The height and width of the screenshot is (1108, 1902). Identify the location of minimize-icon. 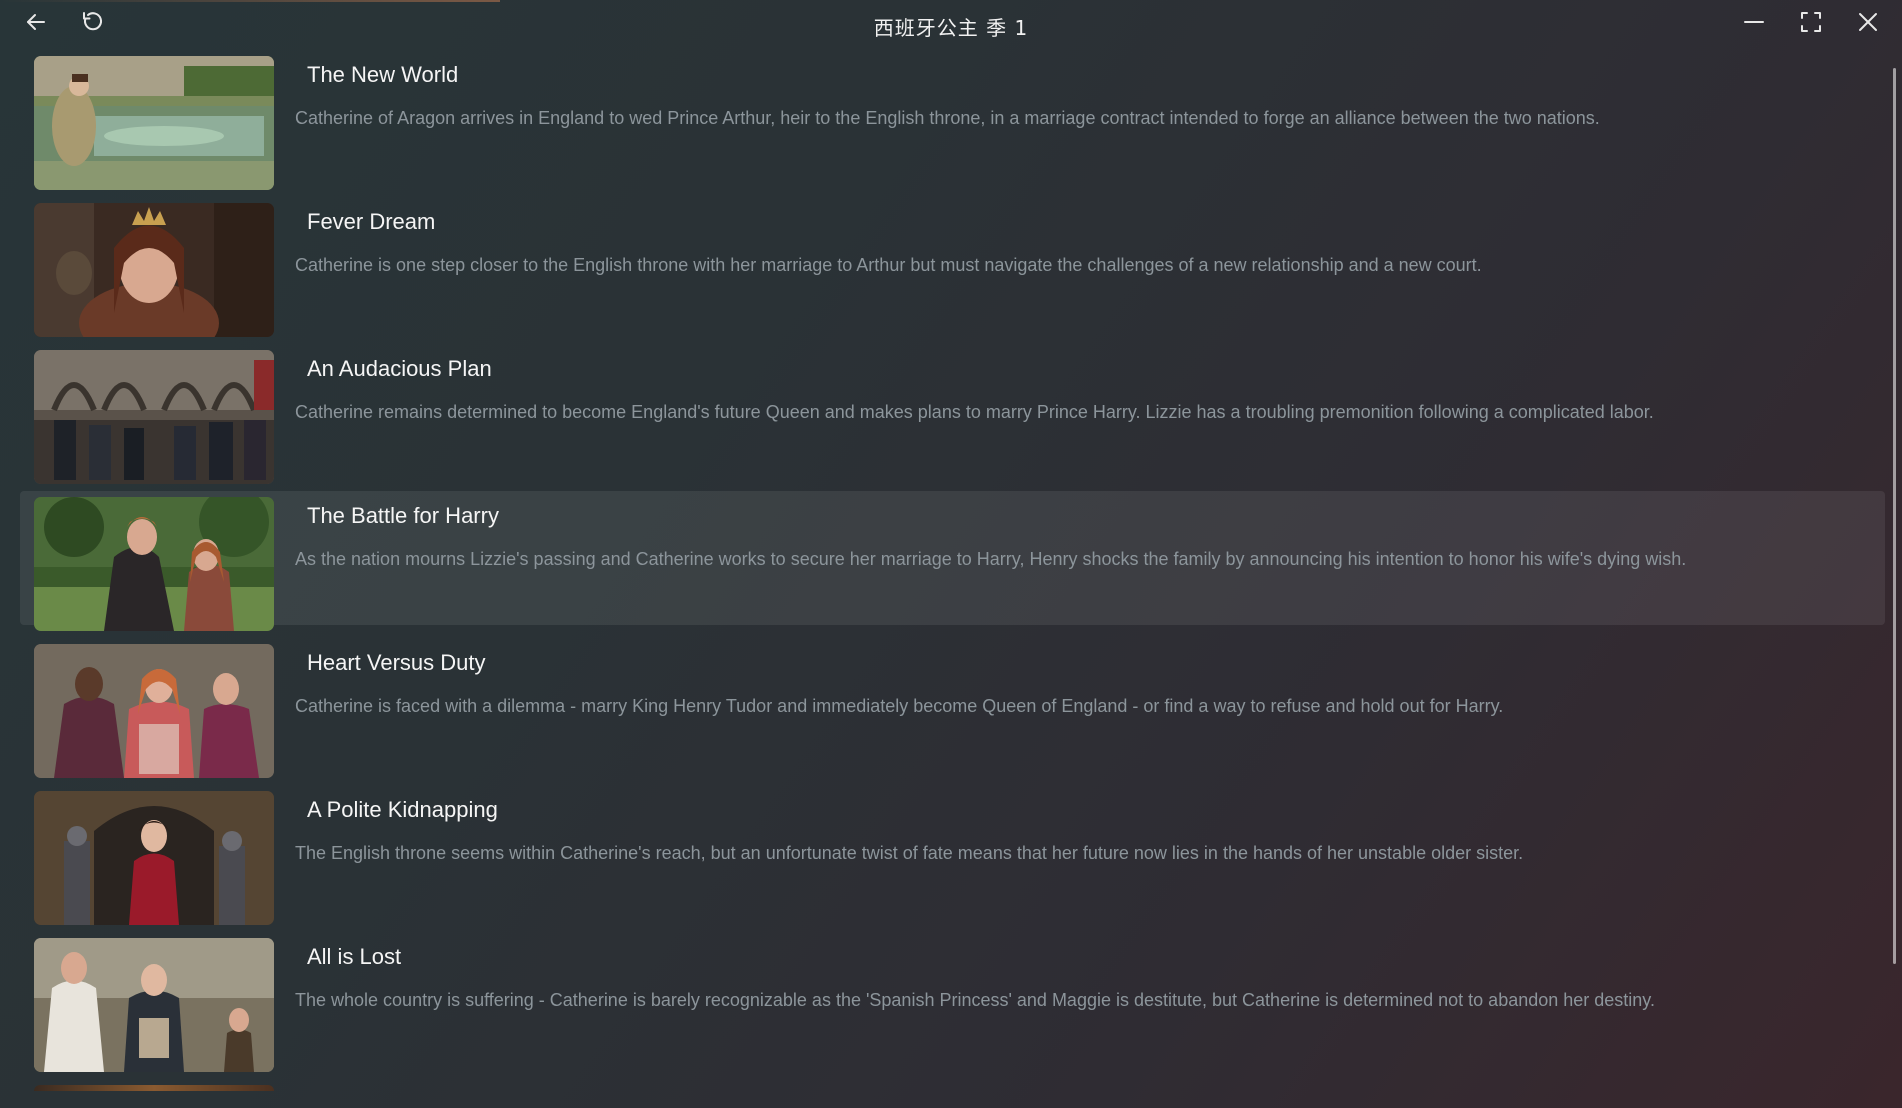
(1754, 24).